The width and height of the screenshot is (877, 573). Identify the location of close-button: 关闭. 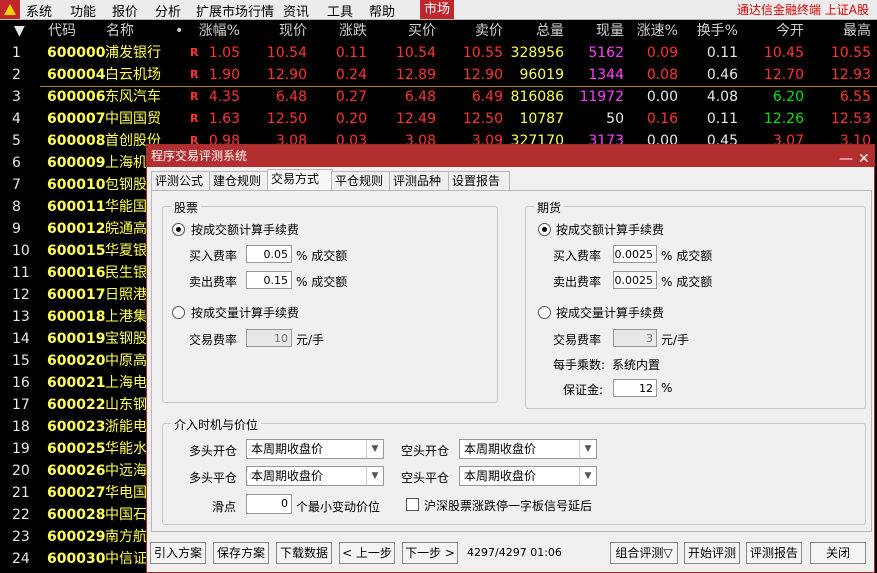
(838, 553).